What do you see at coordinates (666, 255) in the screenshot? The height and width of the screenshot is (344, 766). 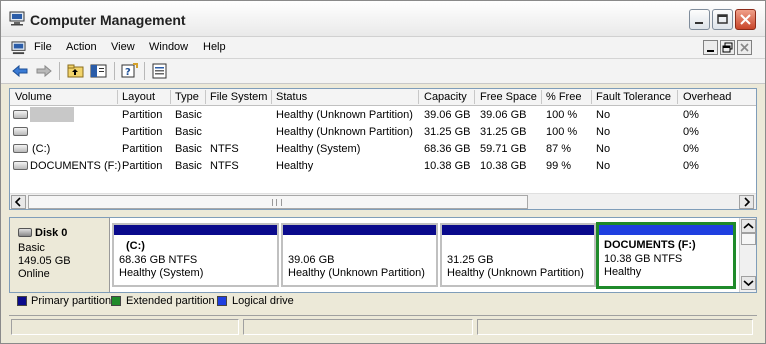 I see `partition-documents-f: DOCUMENTS (F:) 10.38 GB NTFS Healthy` at bounding box center [666, 255].